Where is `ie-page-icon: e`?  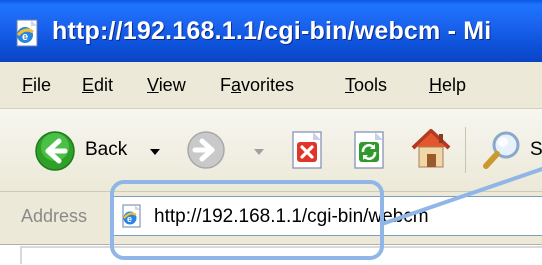 ie-page-icon: e is located at coordinates (27, 33).